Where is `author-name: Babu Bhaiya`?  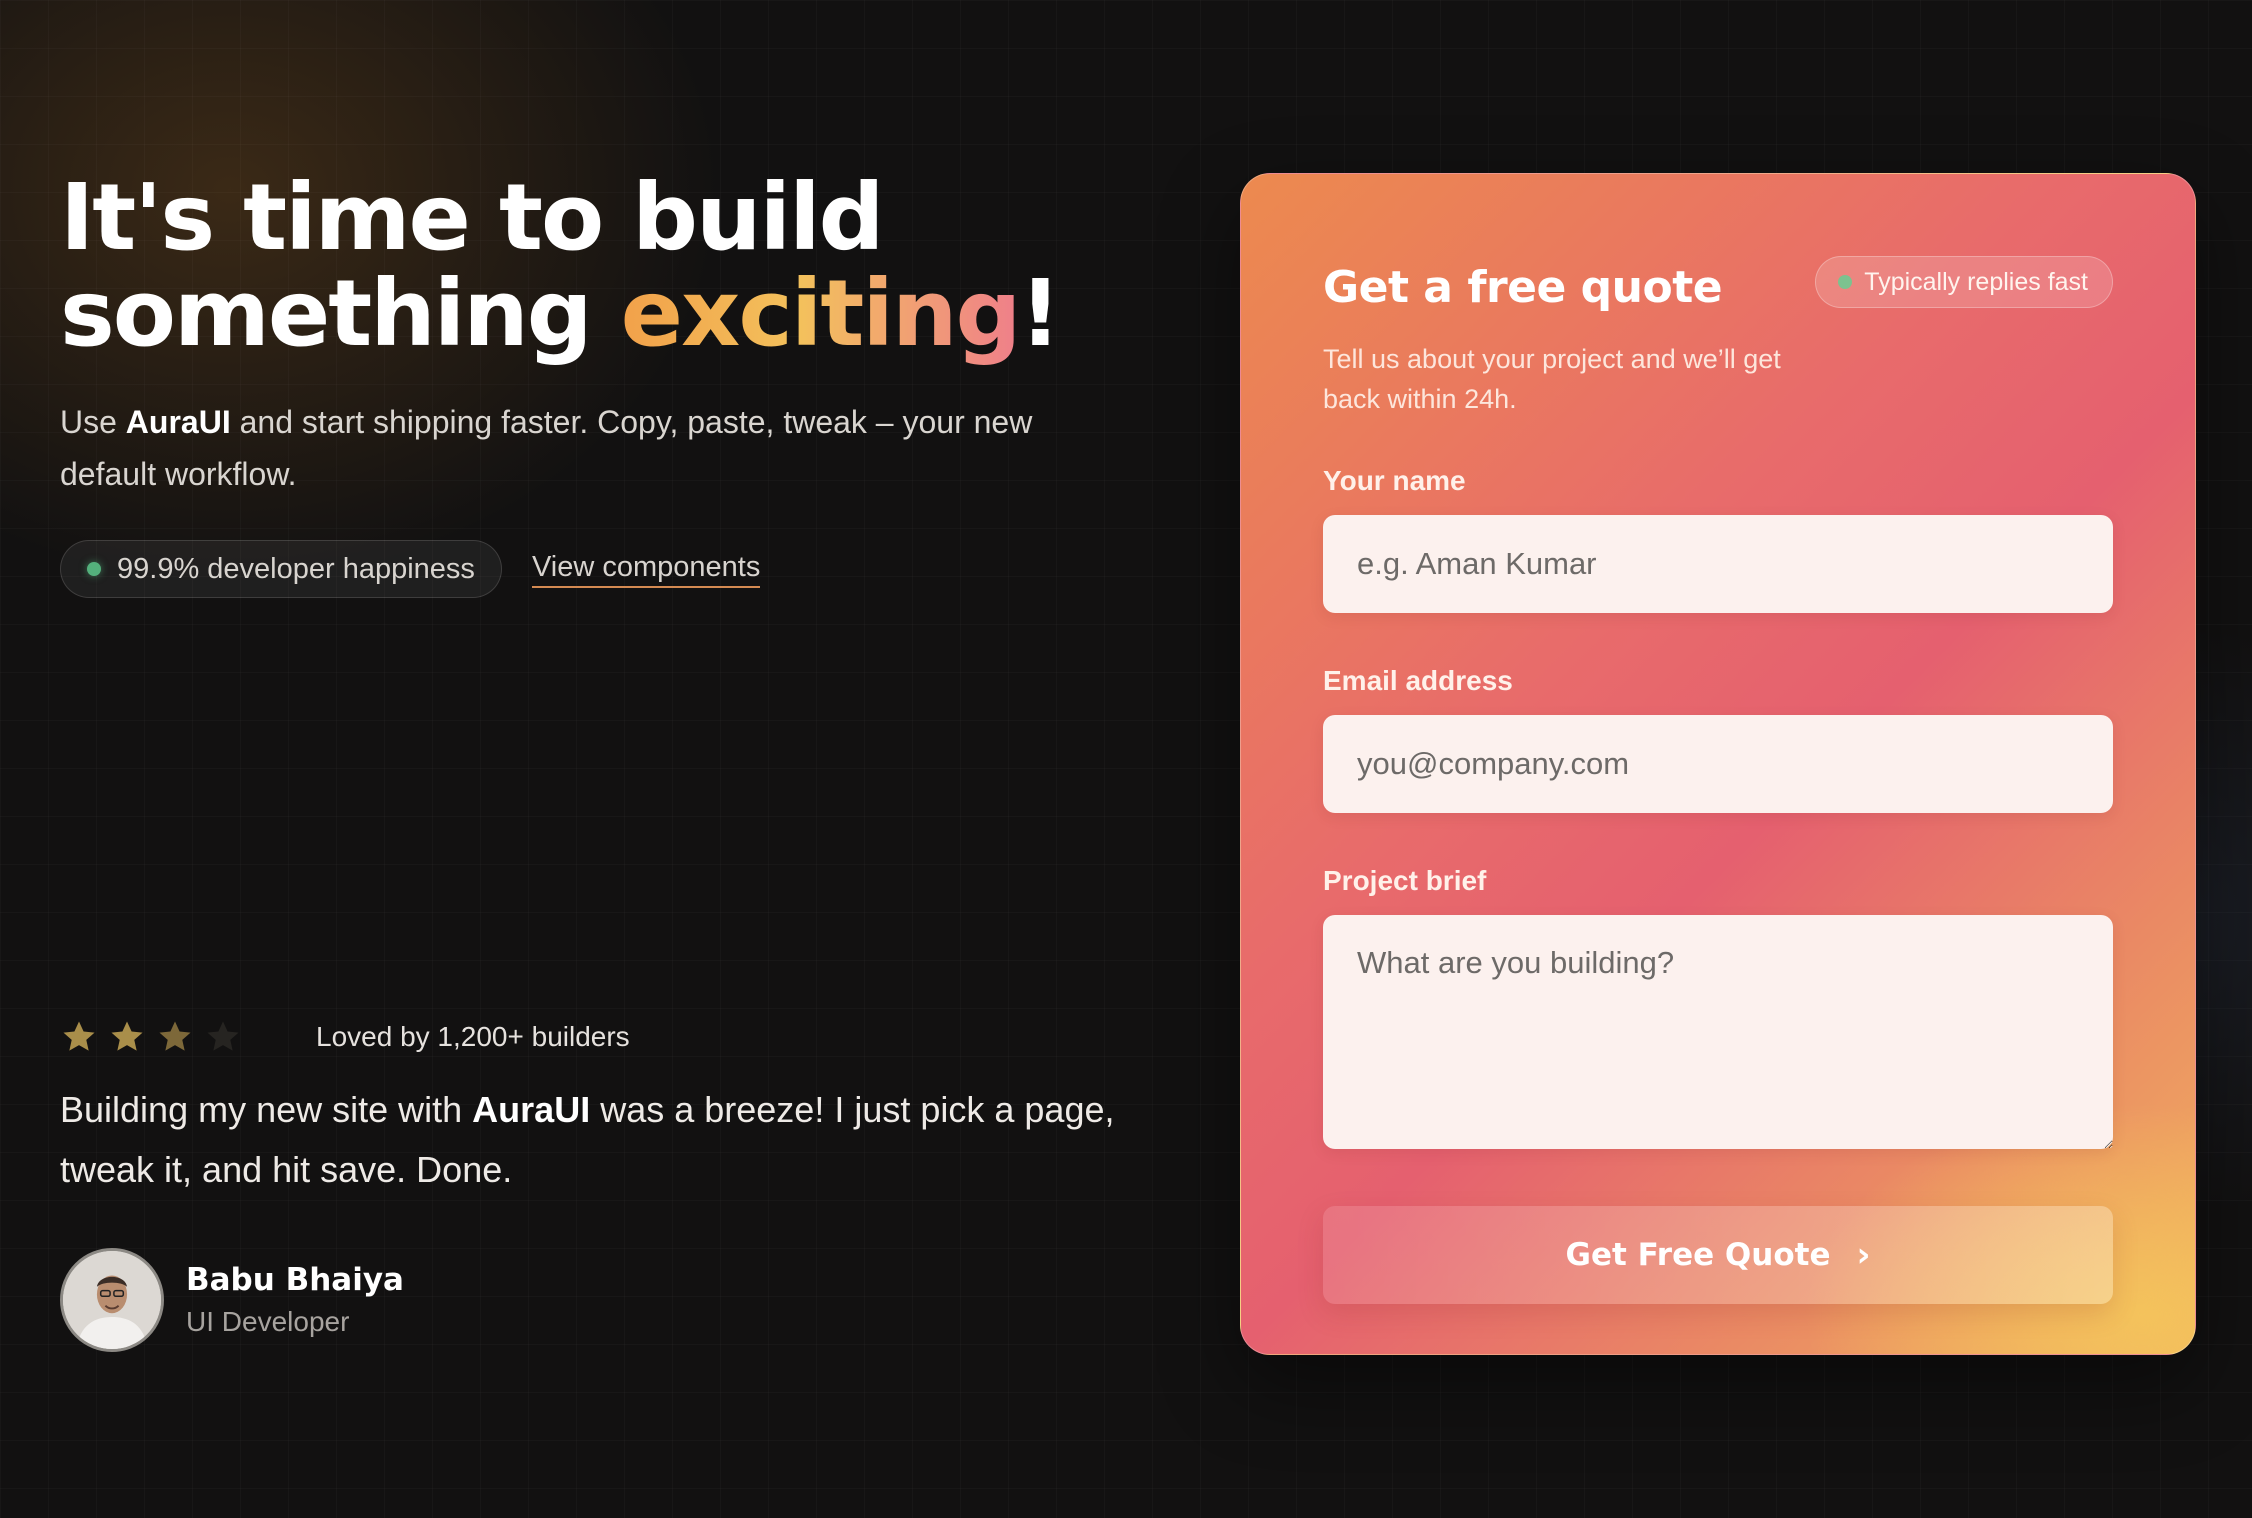
author-name: Babu Bhaiya is located at coordinates (295, 1280).